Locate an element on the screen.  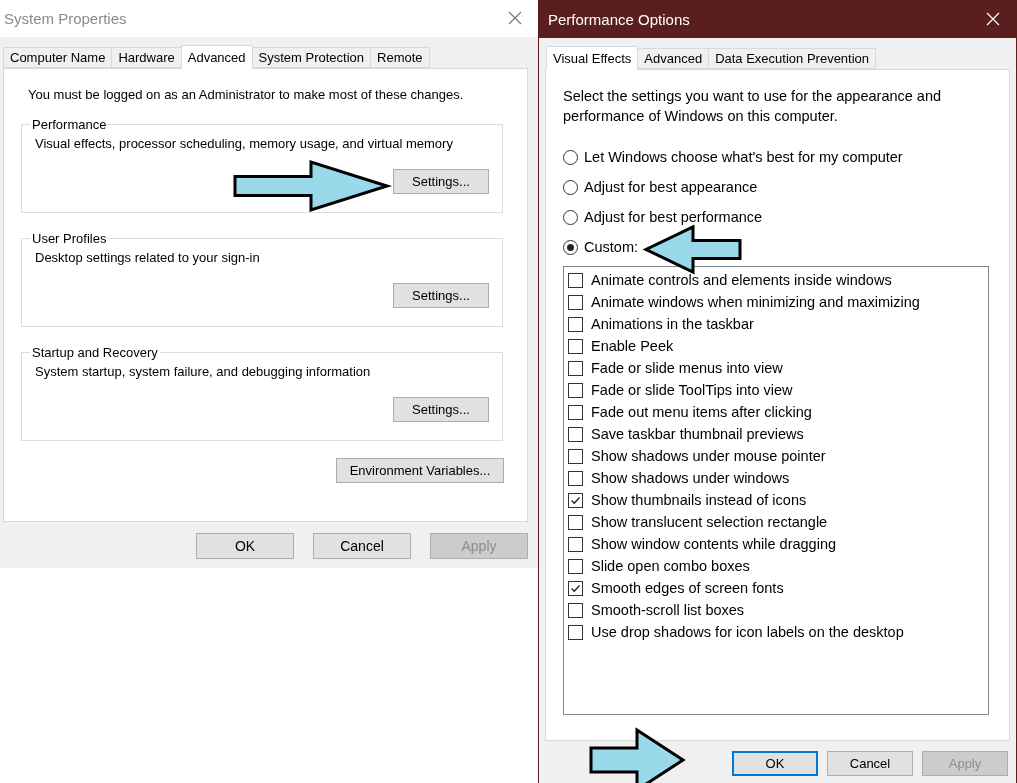
checkbox-label: Show translucent selection rectangle is located at coordinates (709, 522).